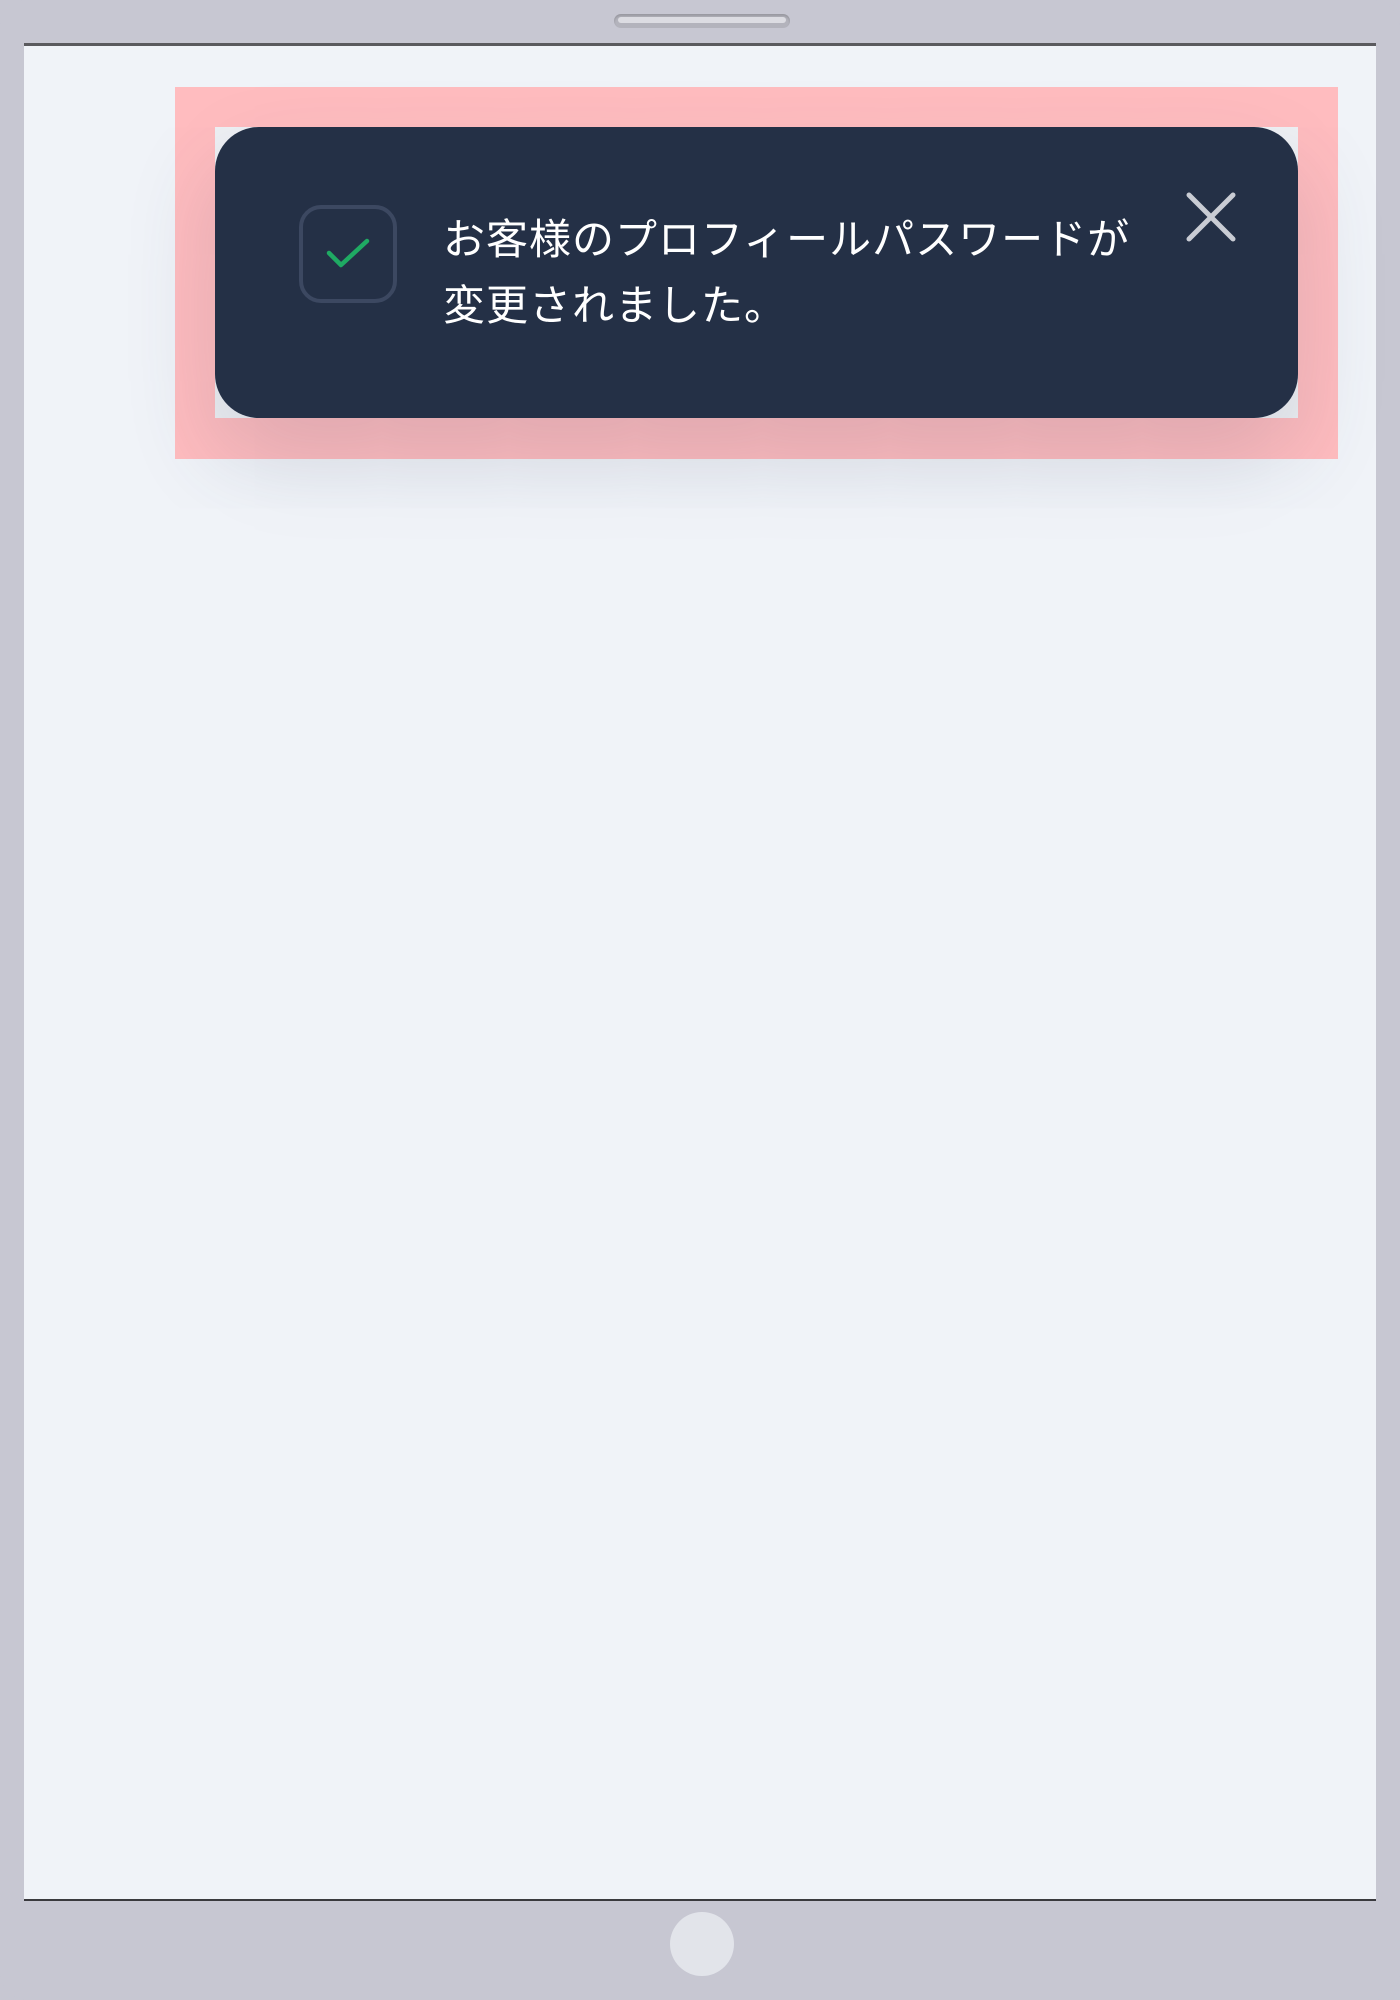 The width and height of the screenshot is (1400, 2000). Describe the element at coordinates (787, 272) in the screenshot. I see `toast-message: お客様のプロフィールパスワードが変更されました。` at that location.